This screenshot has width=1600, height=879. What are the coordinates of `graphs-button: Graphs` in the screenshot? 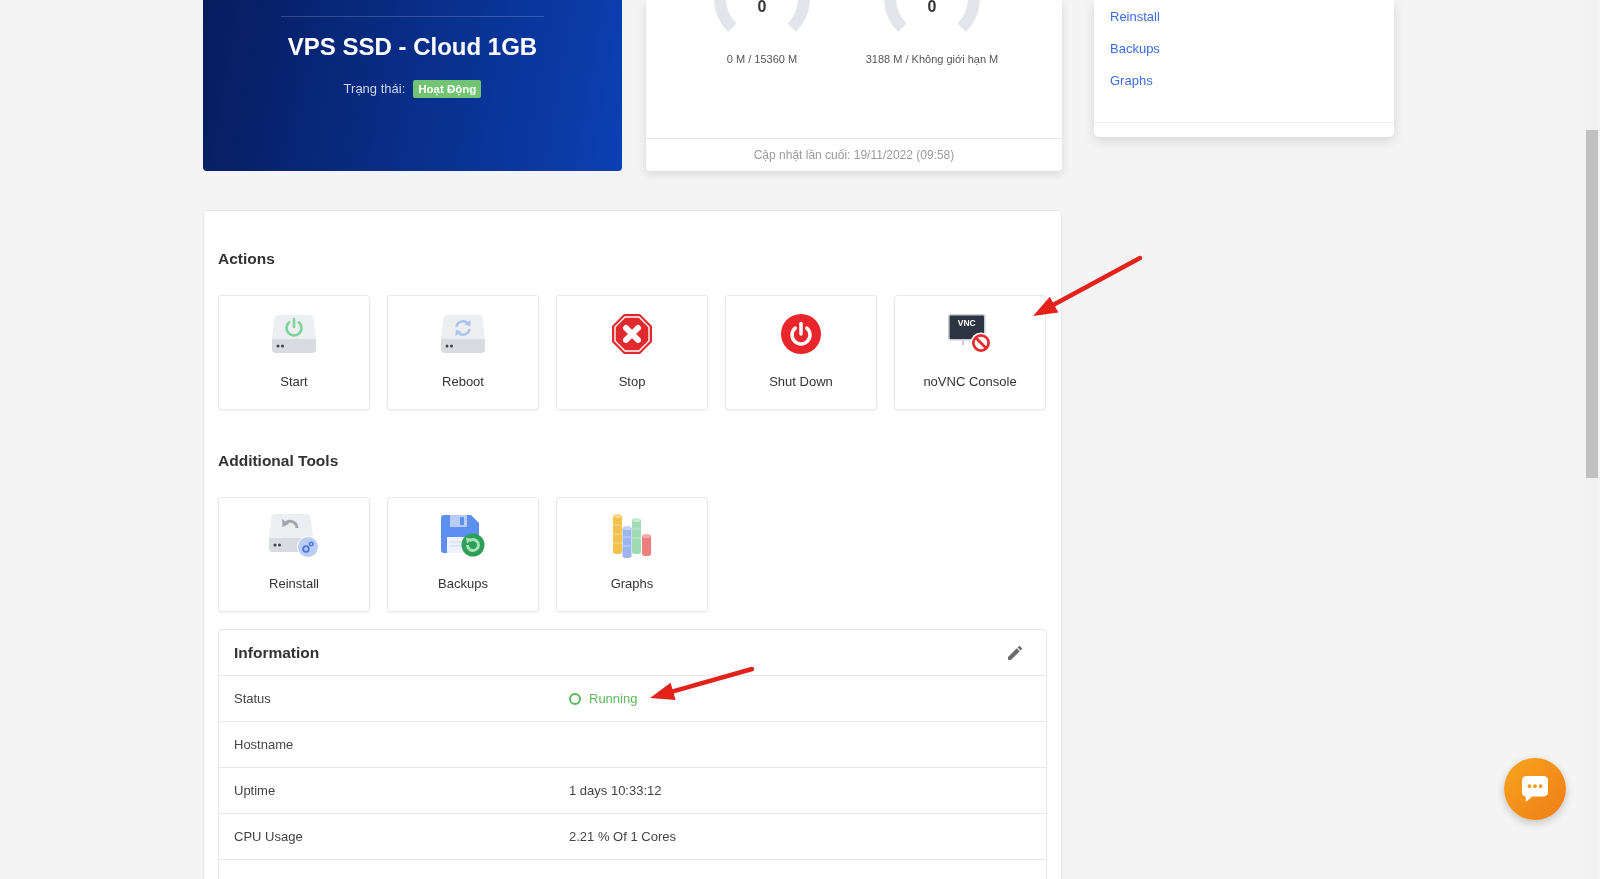 It's located at (632, 554).